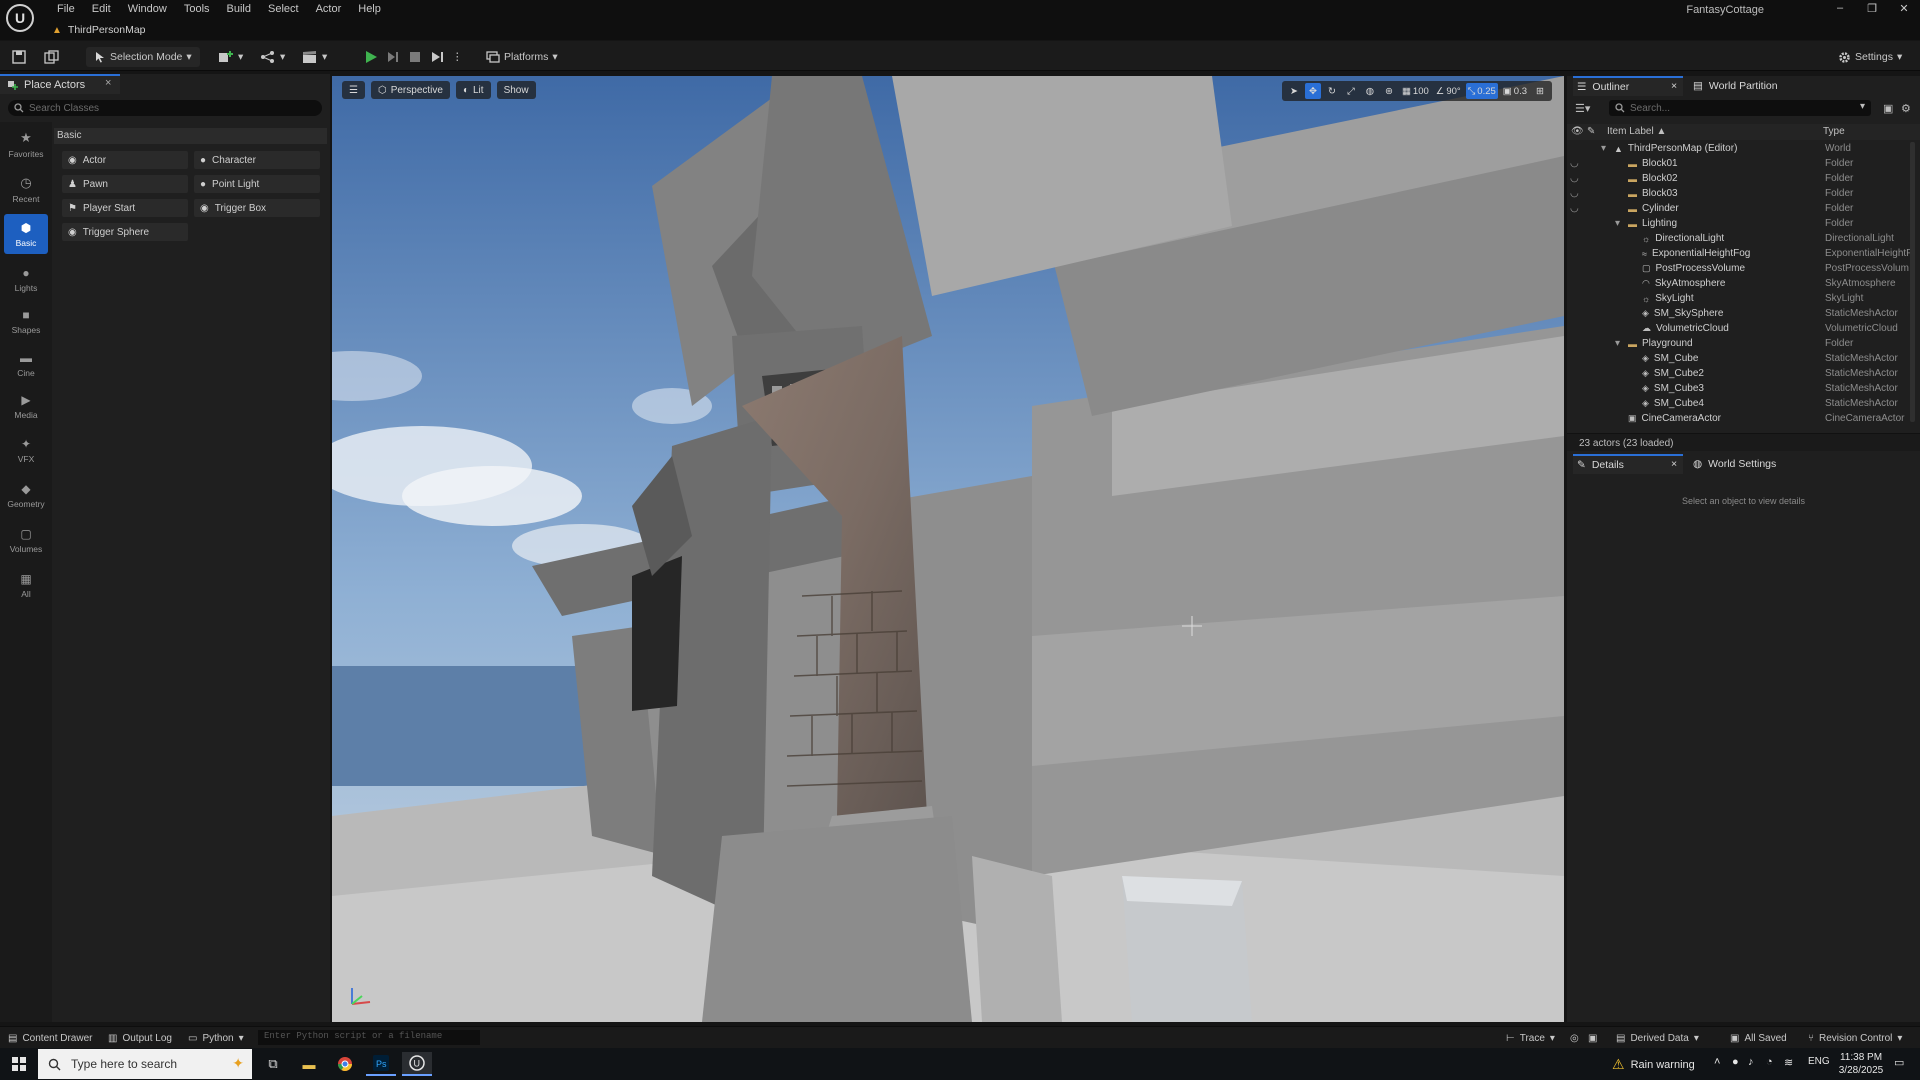  What do you see at coordinates (196, 9) in the screenshot?
I see `menu-tools: Tools` at bounding box center [196, 9].